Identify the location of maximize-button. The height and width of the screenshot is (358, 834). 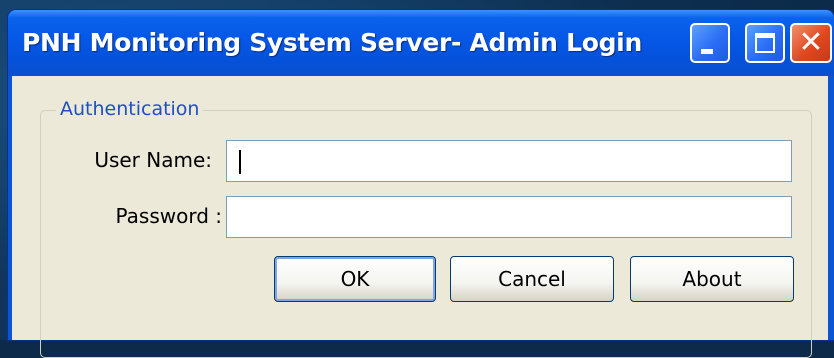
(765, 43).